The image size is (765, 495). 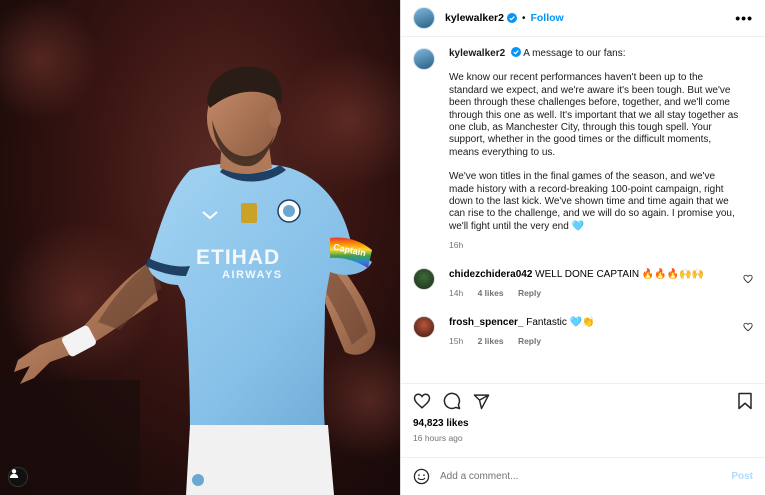 What do you see at coordinates (421, 476) in the screenshot?
I see `emoji-icon` at bounding box center [421, 476].